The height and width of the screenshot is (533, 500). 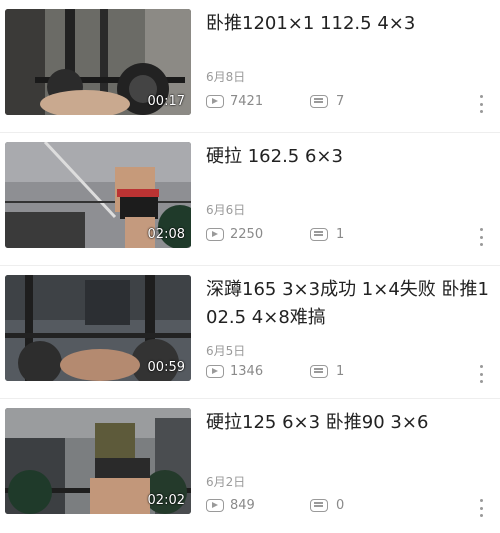 I want to click on view-count: 849, so click(x=242, y=505).